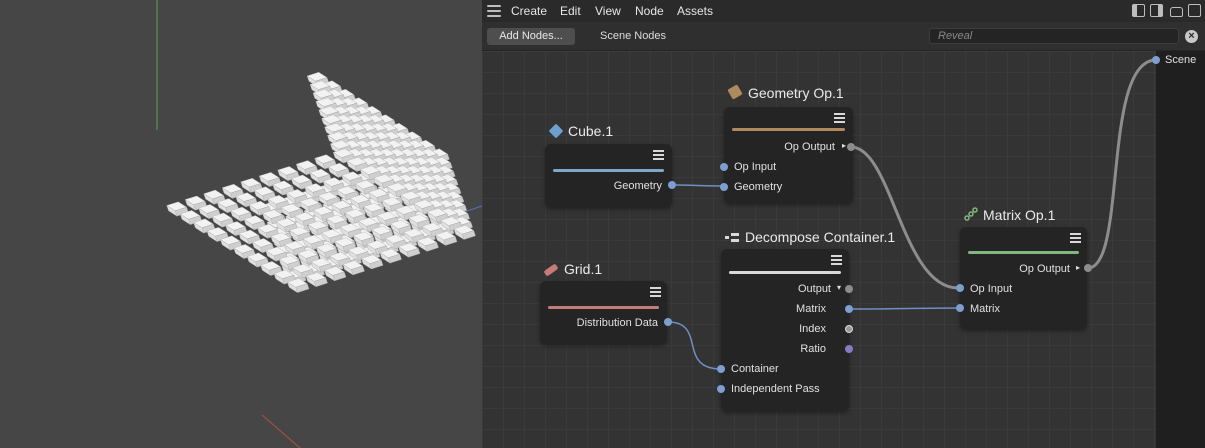 This screenshot has width=1205, height=448. What do you see at coordinates (672, 185) in the screenshot?
I see `cube-geometry-output-port` at bounding box center [672, 185].